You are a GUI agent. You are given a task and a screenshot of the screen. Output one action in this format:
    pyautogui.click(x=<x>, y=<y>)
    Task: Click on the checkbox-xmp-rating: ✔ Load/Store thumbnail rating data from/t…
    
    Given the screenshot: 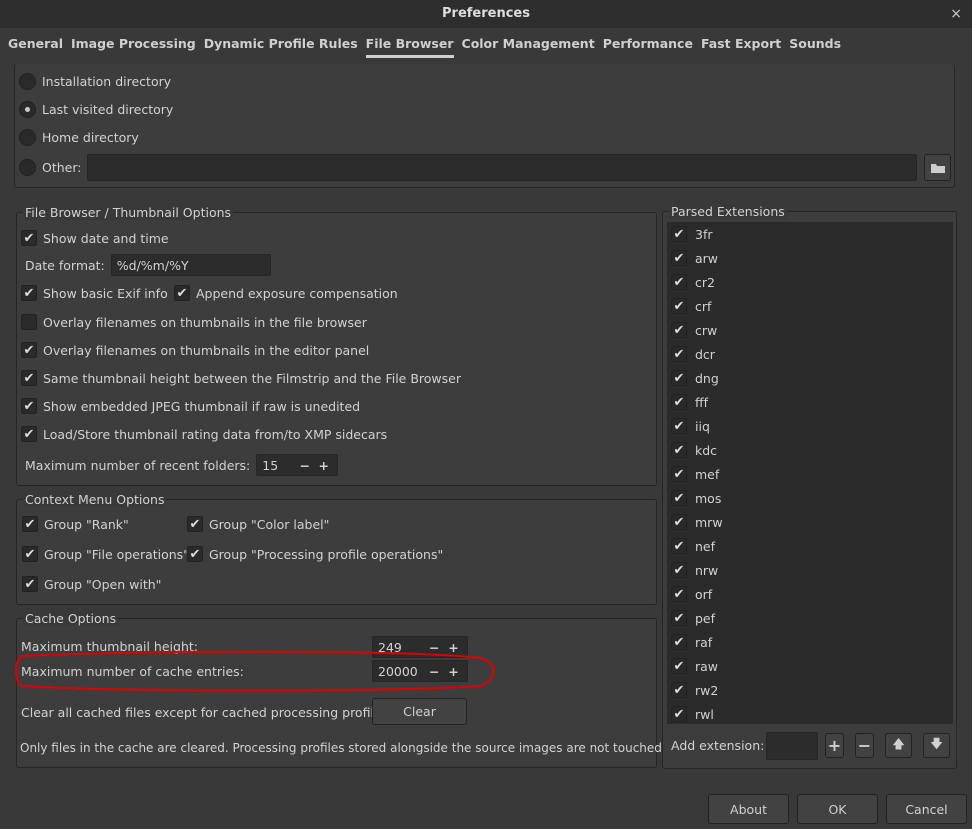 What is the action you would take?
    pyautogui.click(x=204, y=434)
    